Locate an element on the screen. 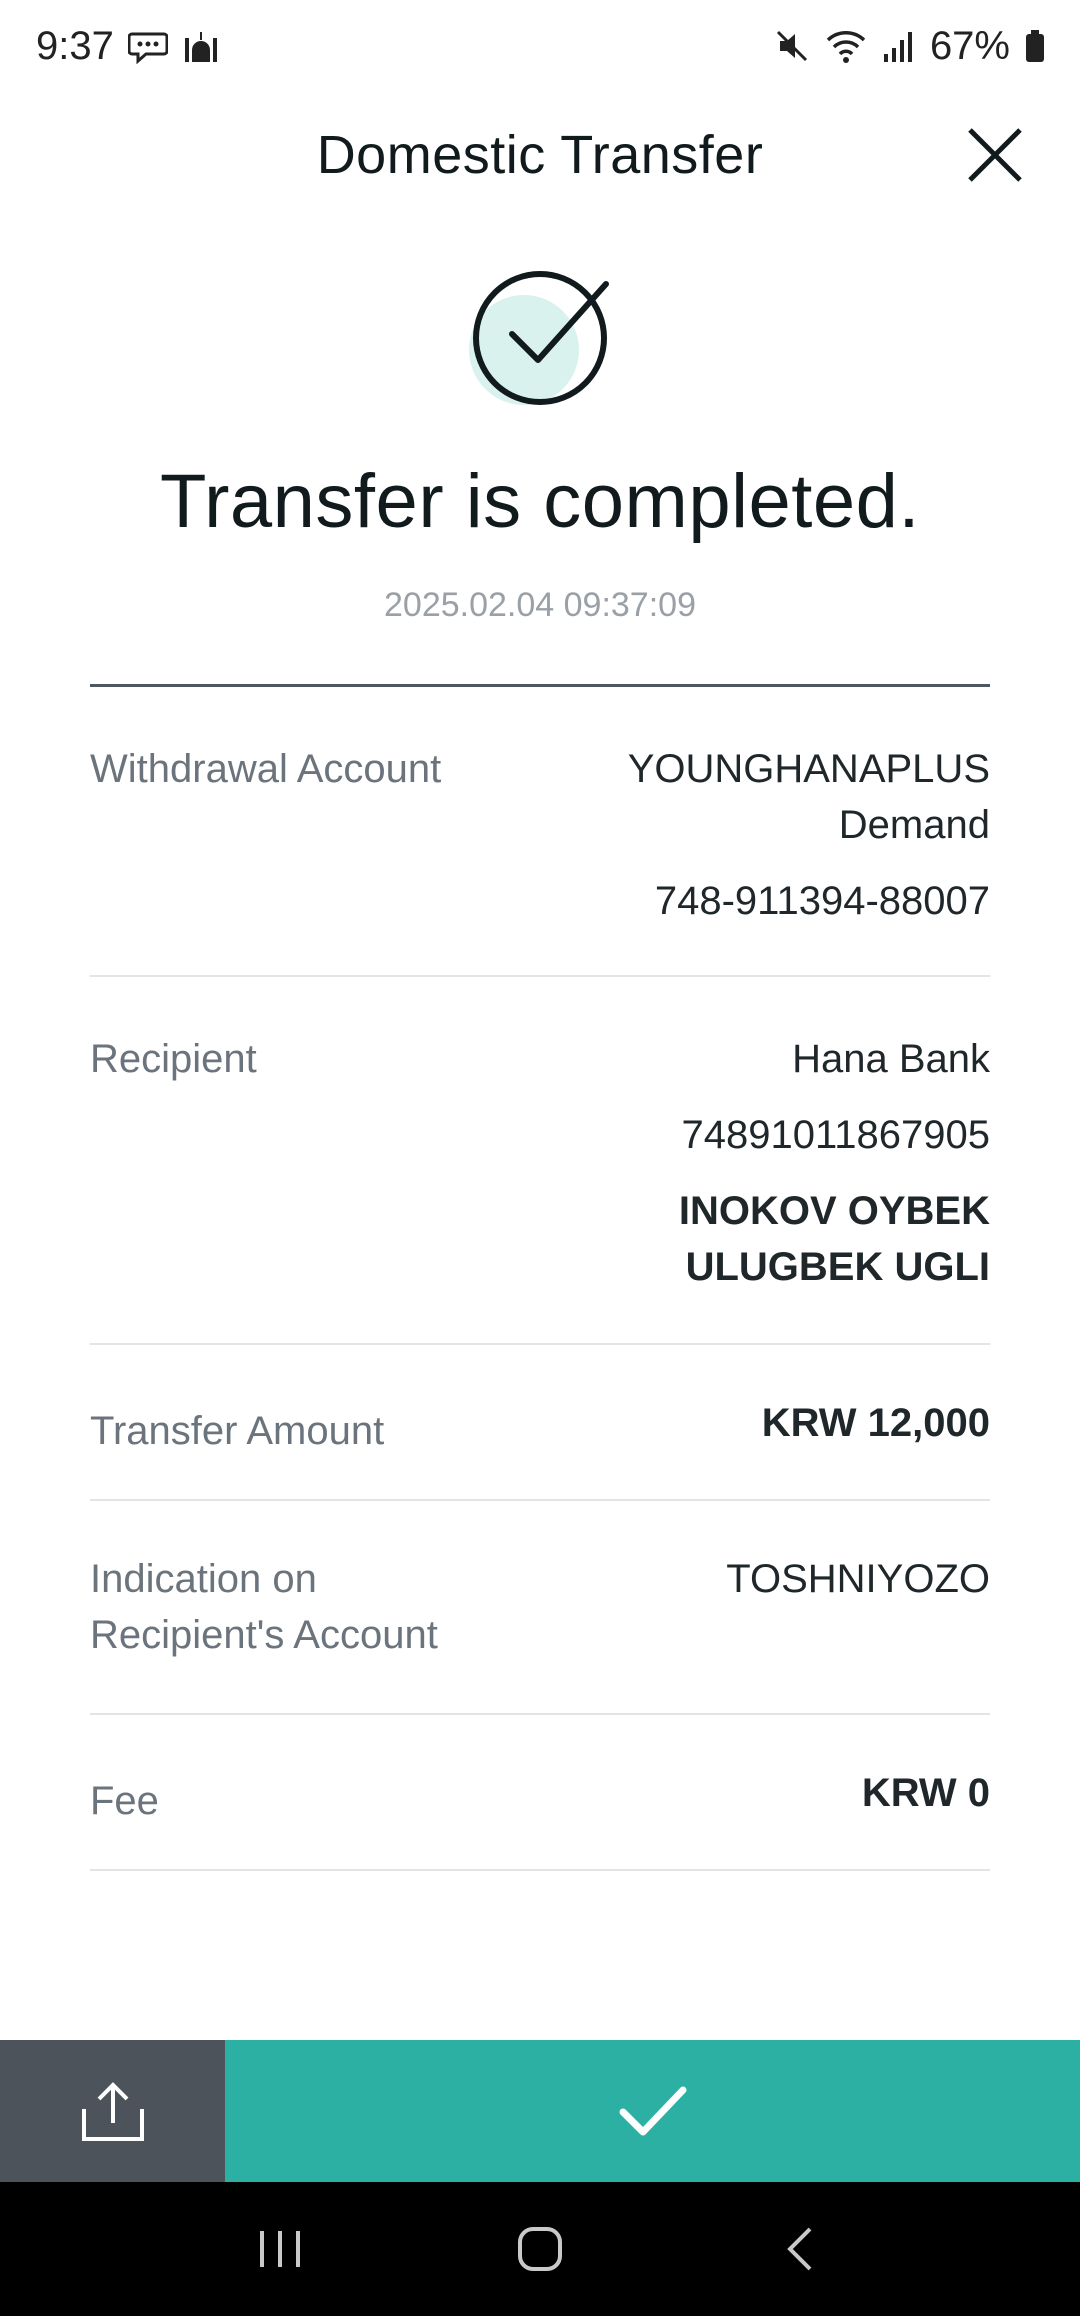 The width and height of the screenshot is (1080, 2316). withdrawal-account-label: Withdrawal Account is located at coordinates (266, 769).